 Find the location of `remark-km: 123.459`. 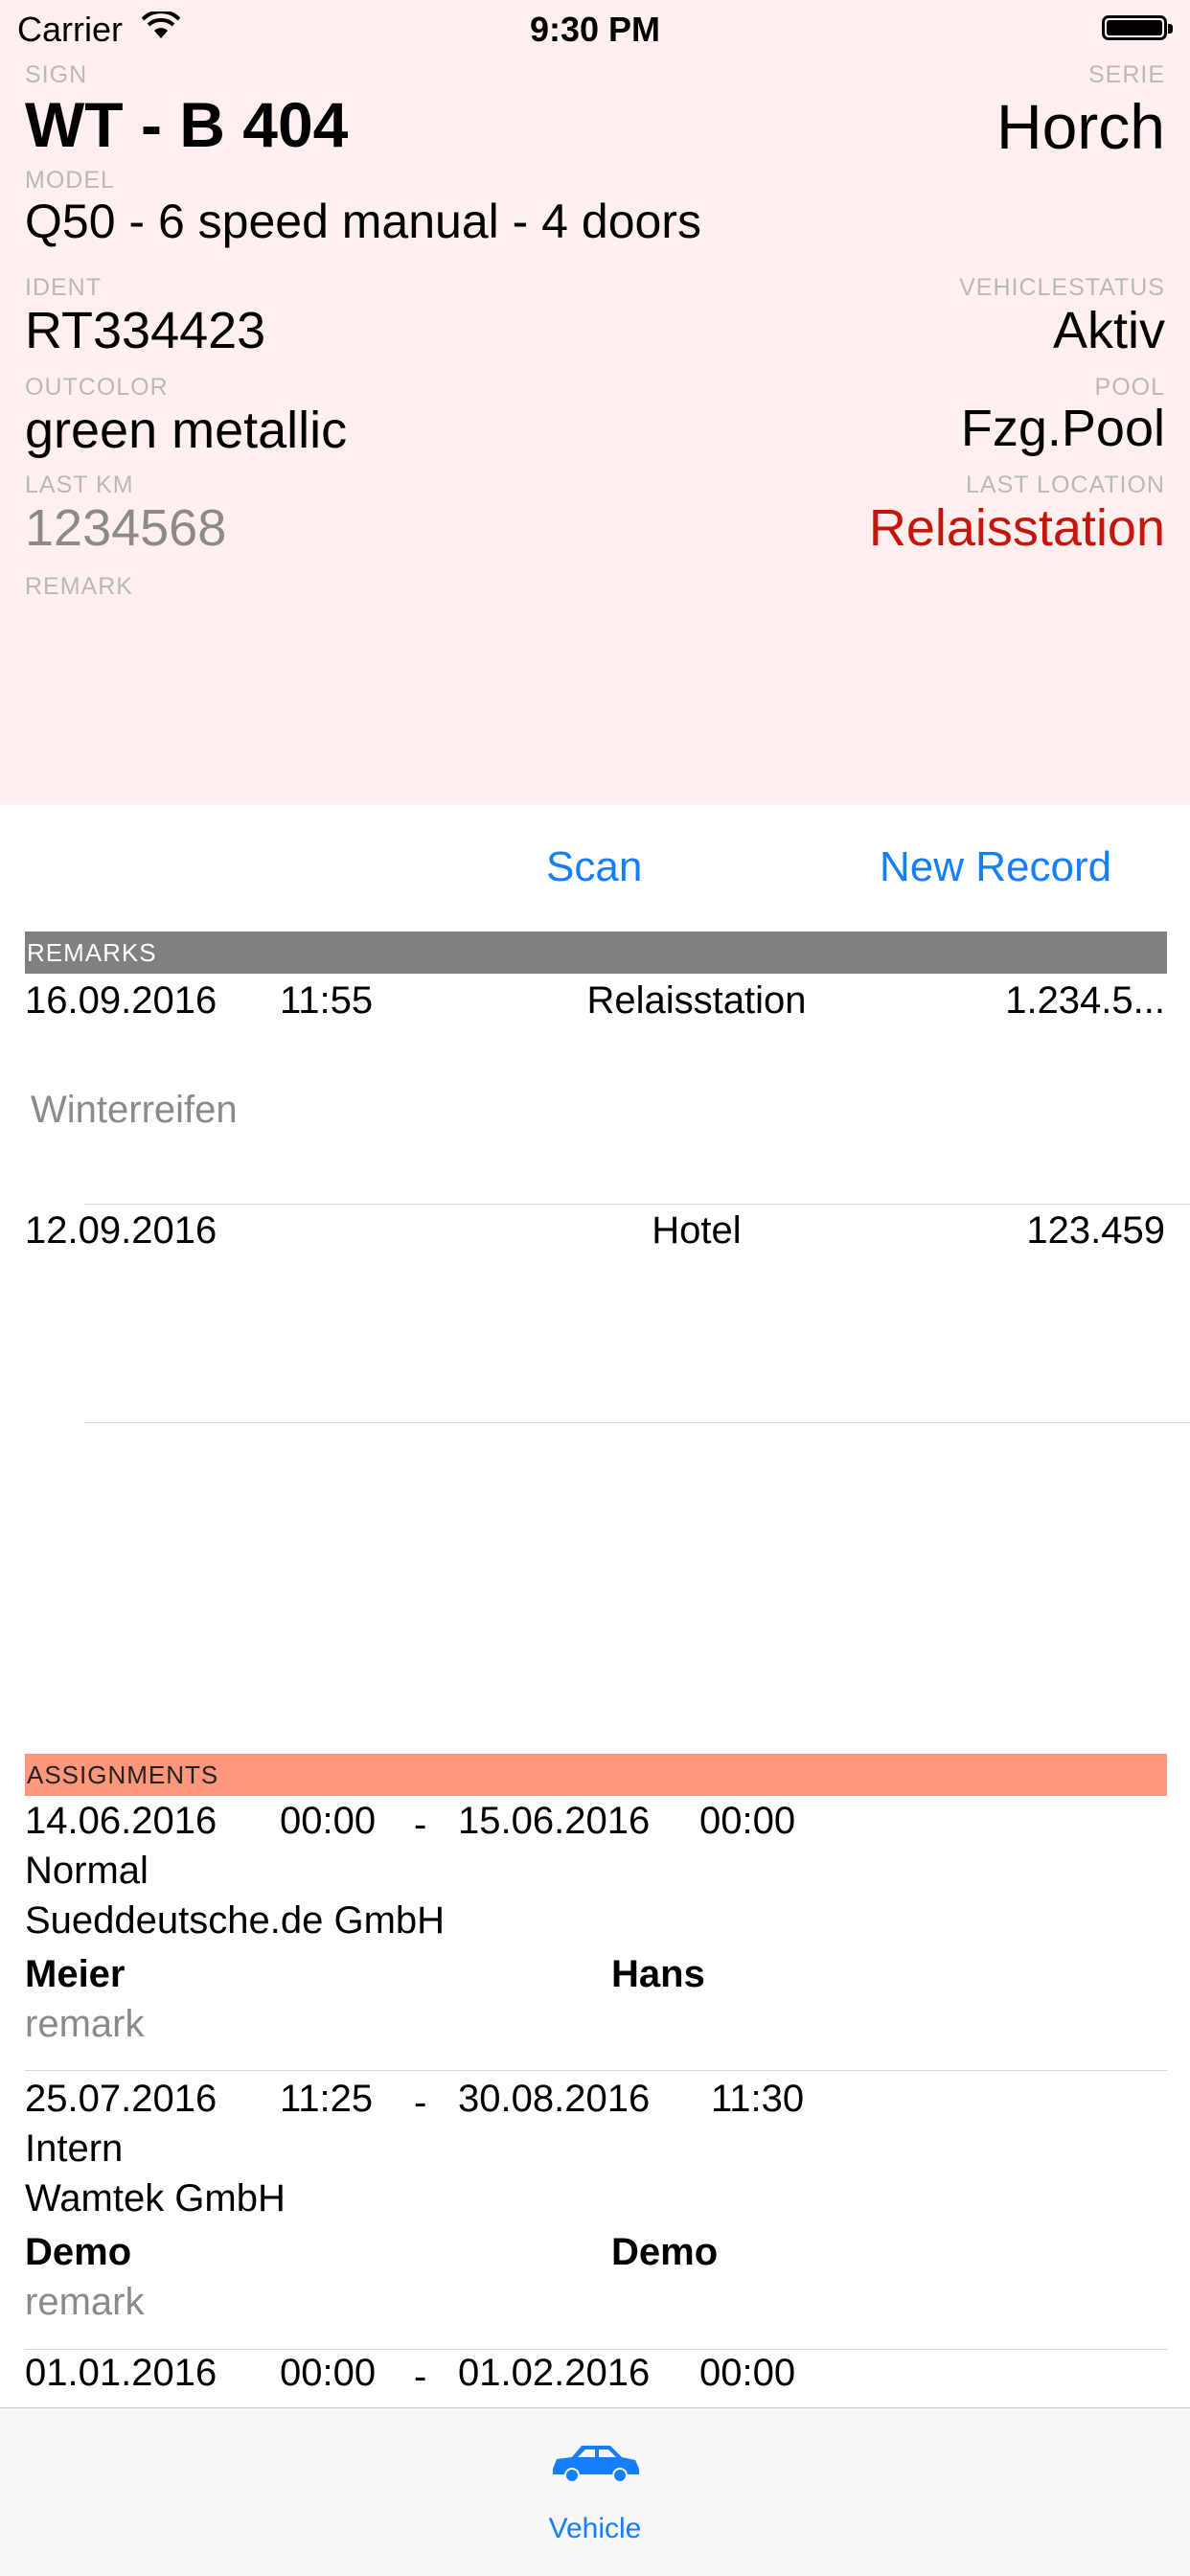

remark-km: 123.459 is located at coordinates (1096, 1230).